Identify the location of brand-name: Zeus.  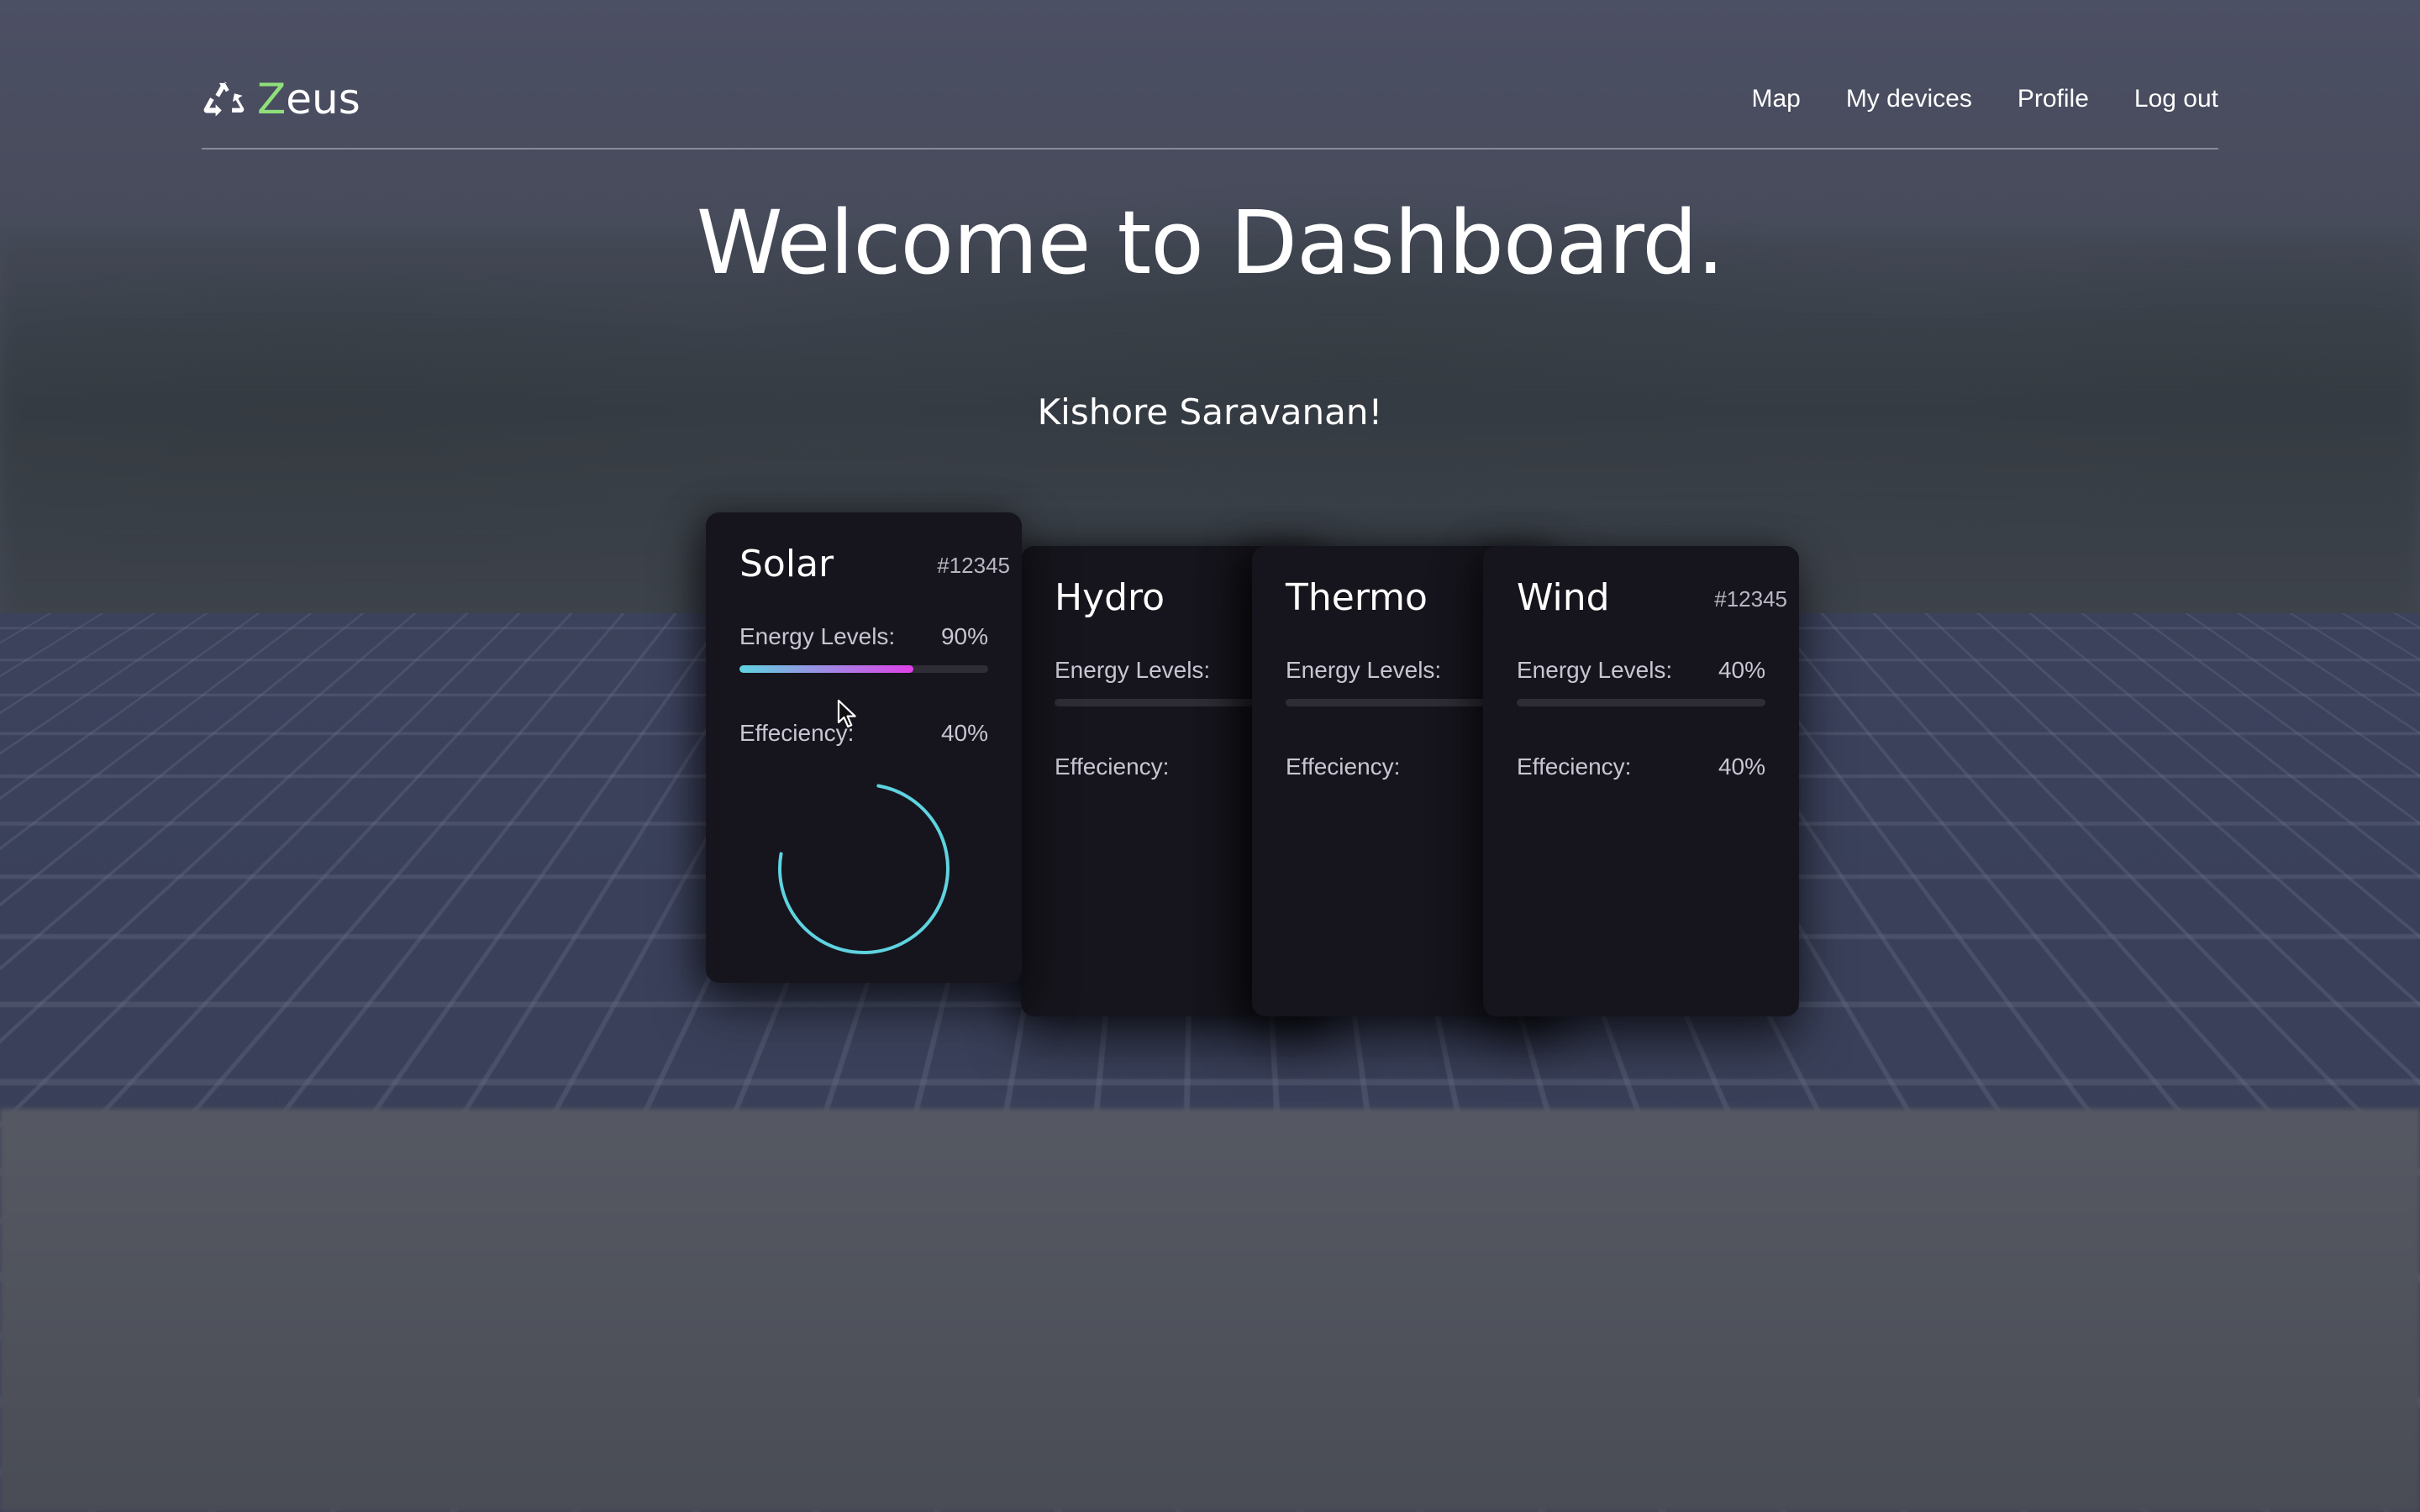
(308, 99).